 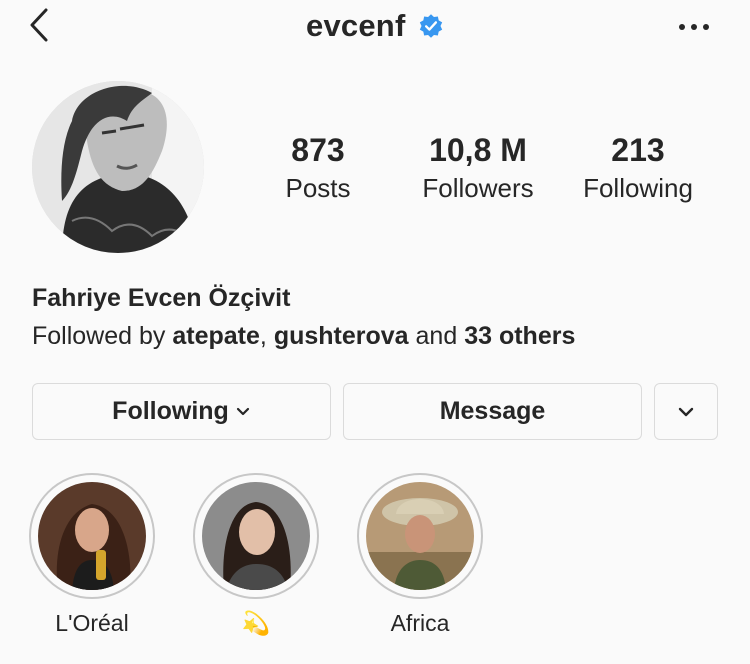 What do you see at coordinates (318, 188) in the screenshot?
I see `posts-label: Posts` at bounding box center [318, 188].